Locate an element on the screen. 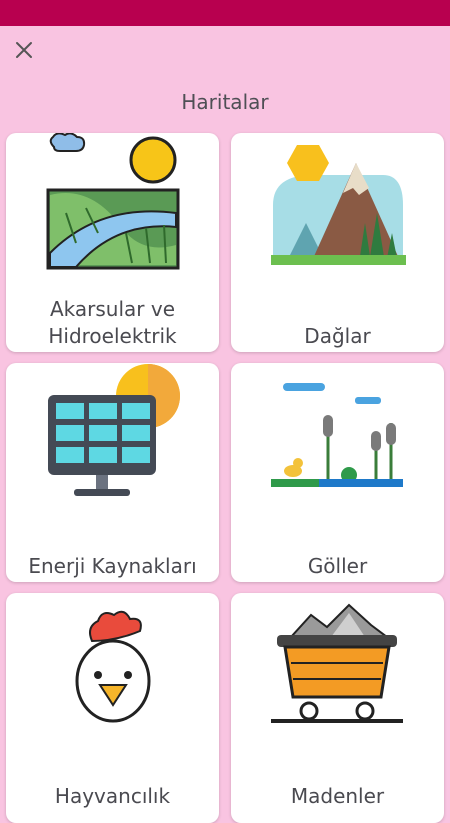 The height and width of the screenshot is (823, 450). mountain-icon is located at coordinates (338, 205).